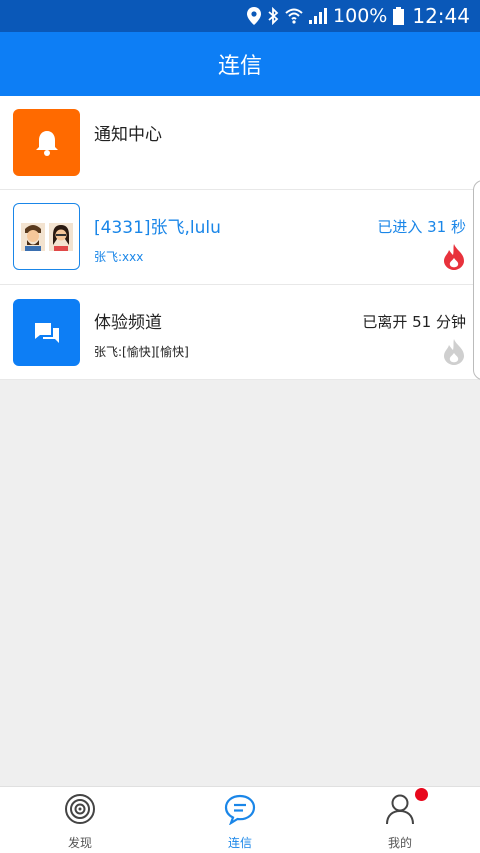  What do you see at coordinates (157, 228) in the screenshot?
I see `conversation-title: [4331]张飞,lulu` at bounding box center [157, 228].